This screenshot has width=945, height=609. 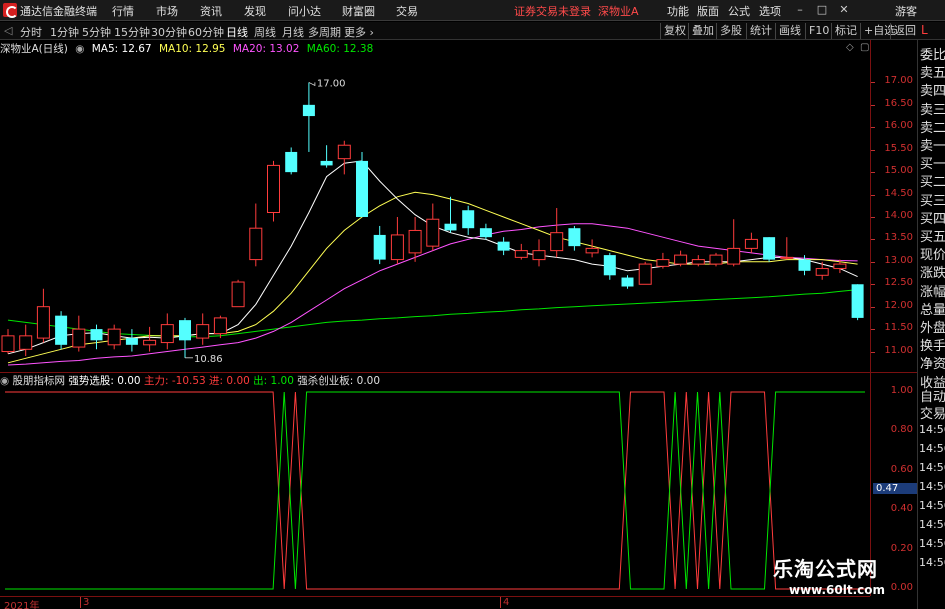 I want to click on back-button: 返回, so click(x=904, y=31).